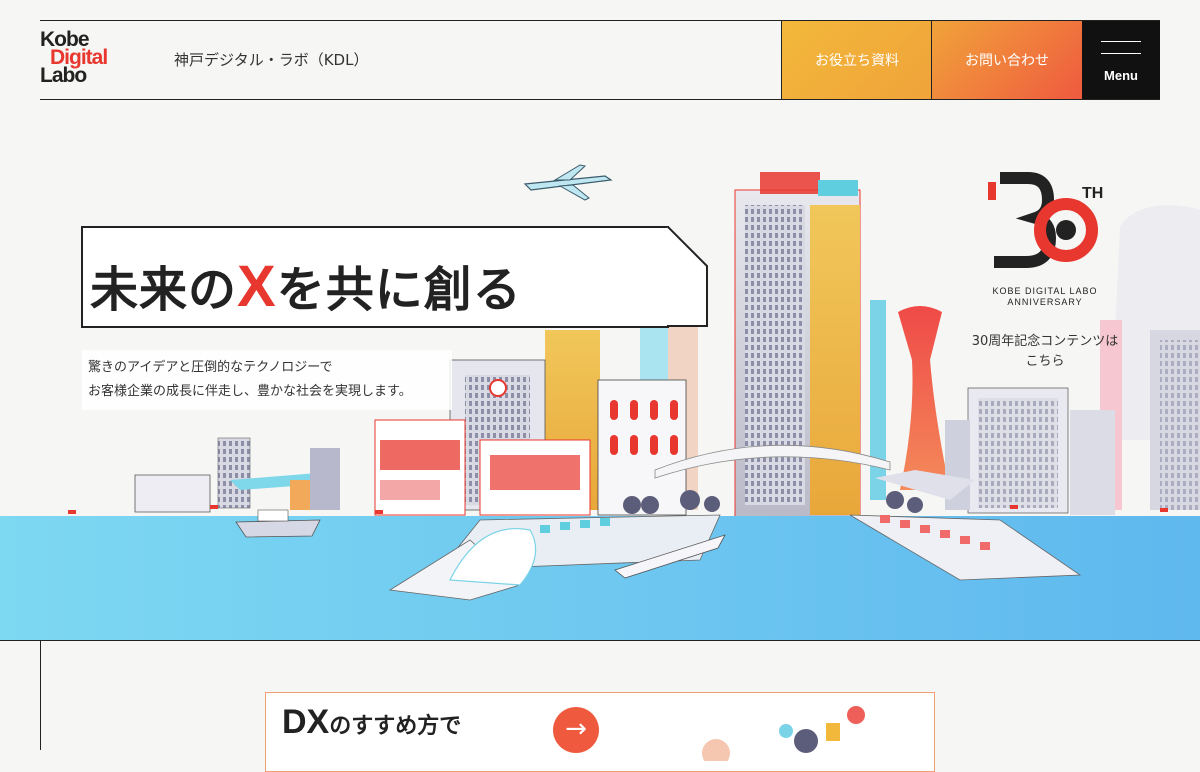  What do you see at coordinates (1045, 341) in the screenshot?
I see `anniversary-caption-line-1: 30周年記念コンテンツは` at bounding box center [1045, 341].